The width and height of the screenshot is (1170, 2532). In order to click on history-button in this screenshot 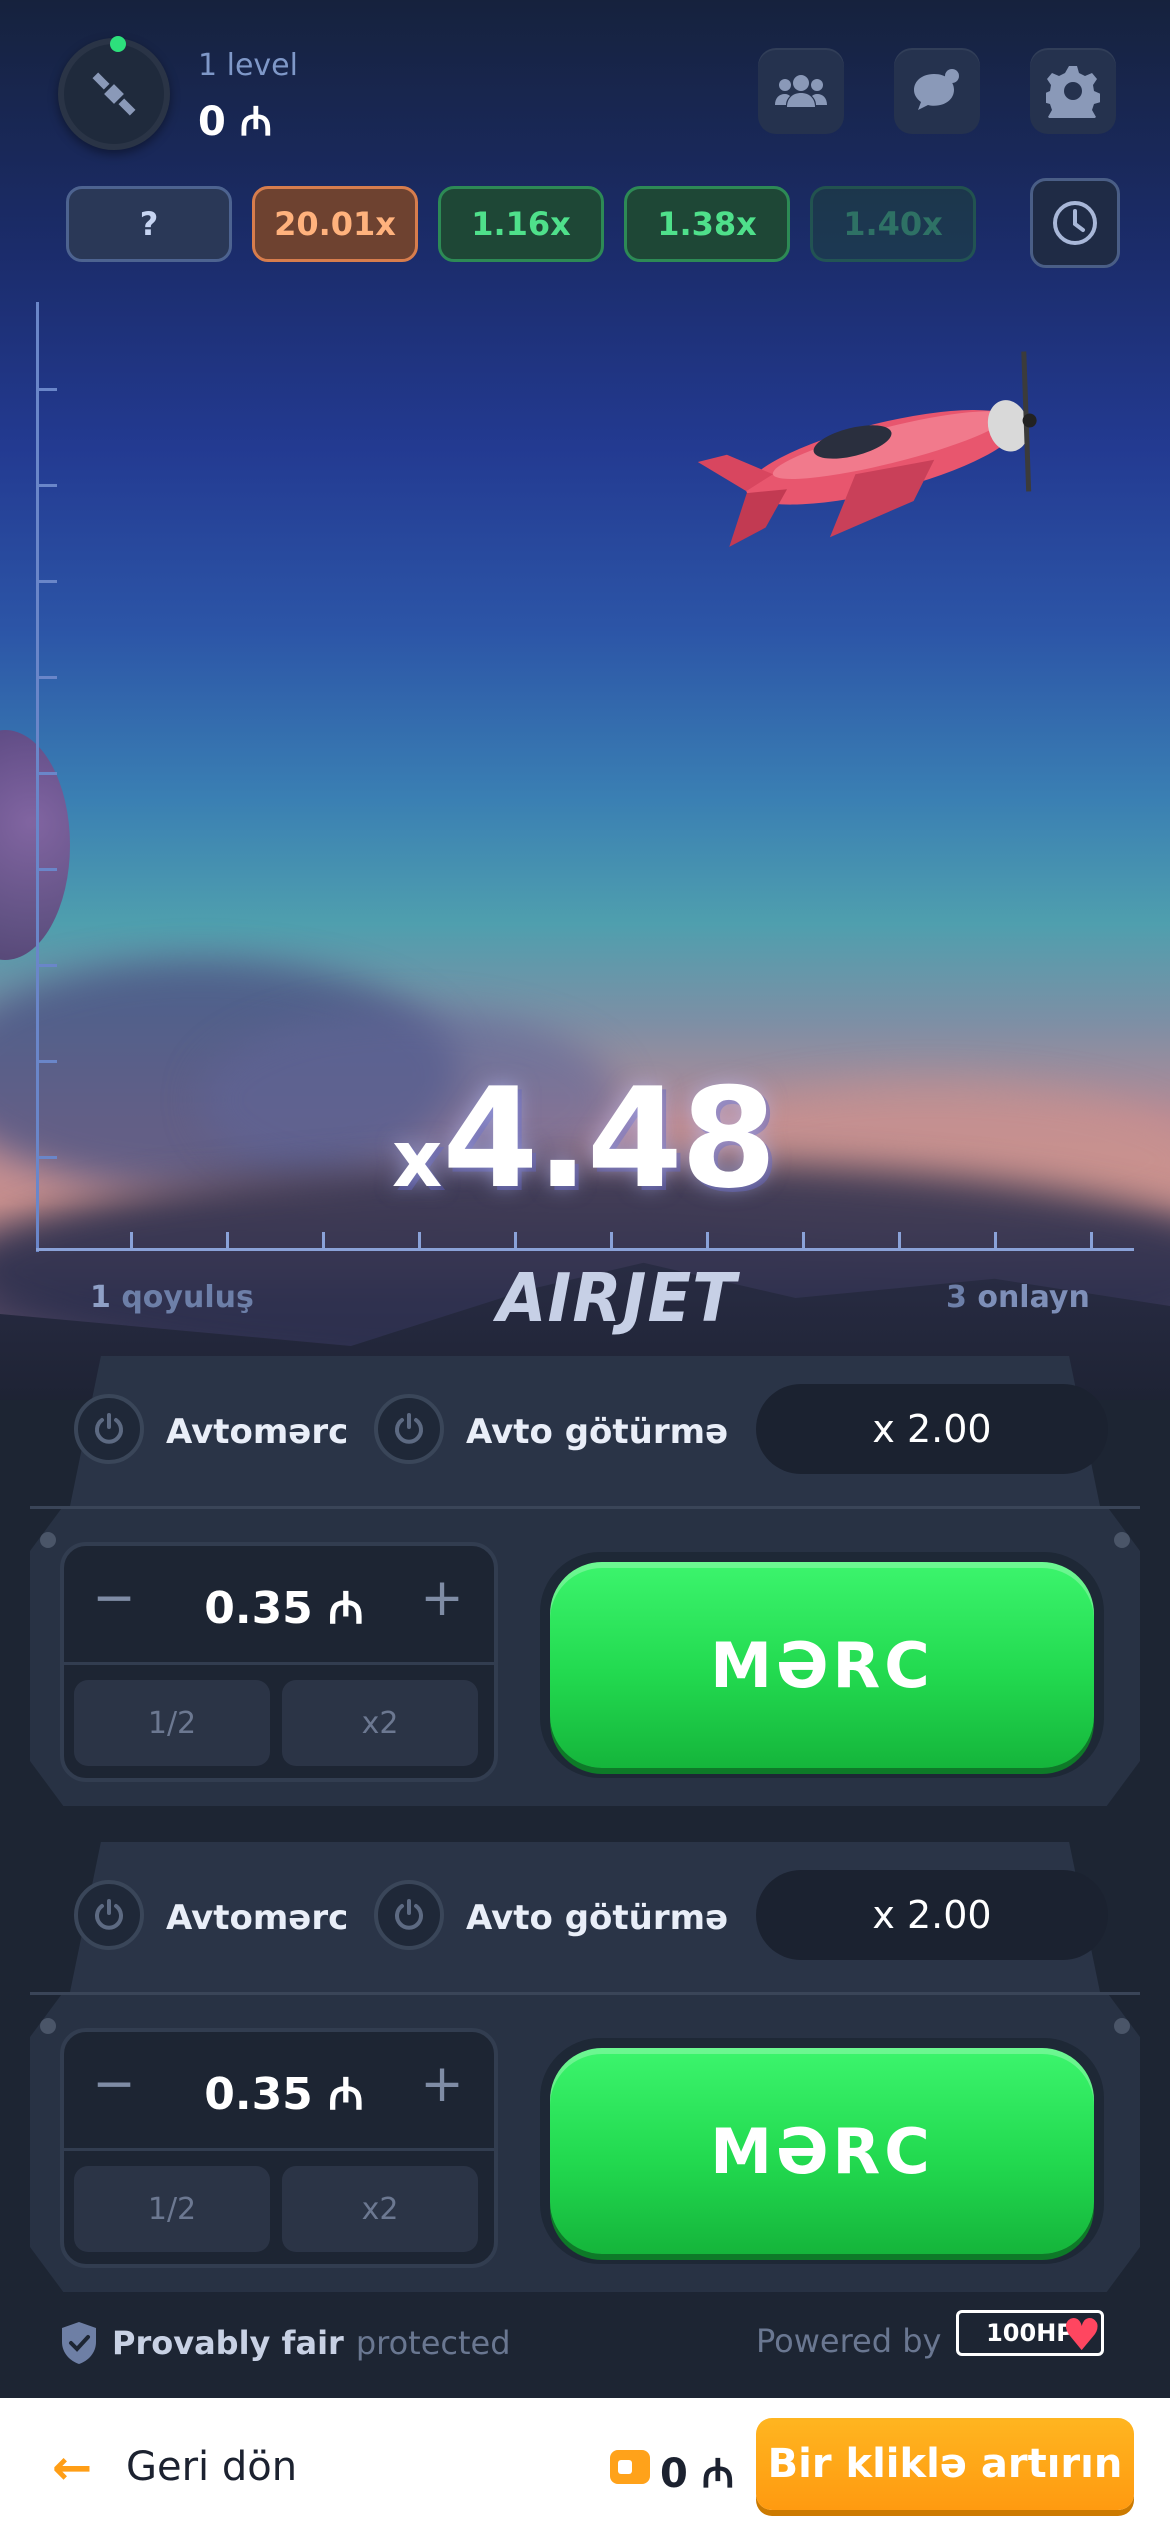, I will do `click(1075, 223)`.